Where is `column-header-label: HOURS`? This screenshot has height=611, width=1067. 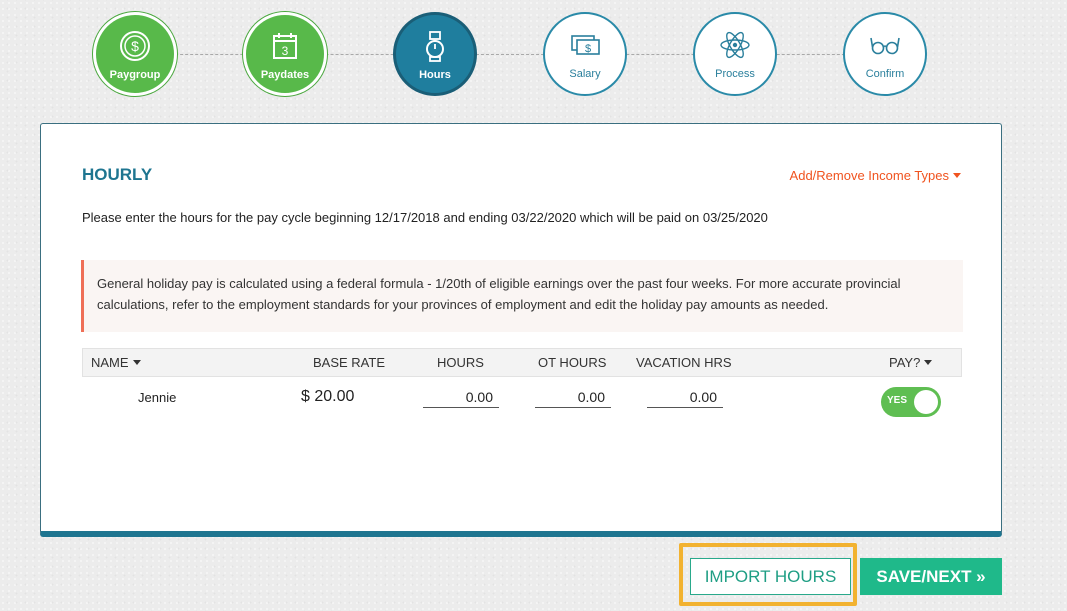
column-header-label: HOURS is located at coordinates (460, 362).